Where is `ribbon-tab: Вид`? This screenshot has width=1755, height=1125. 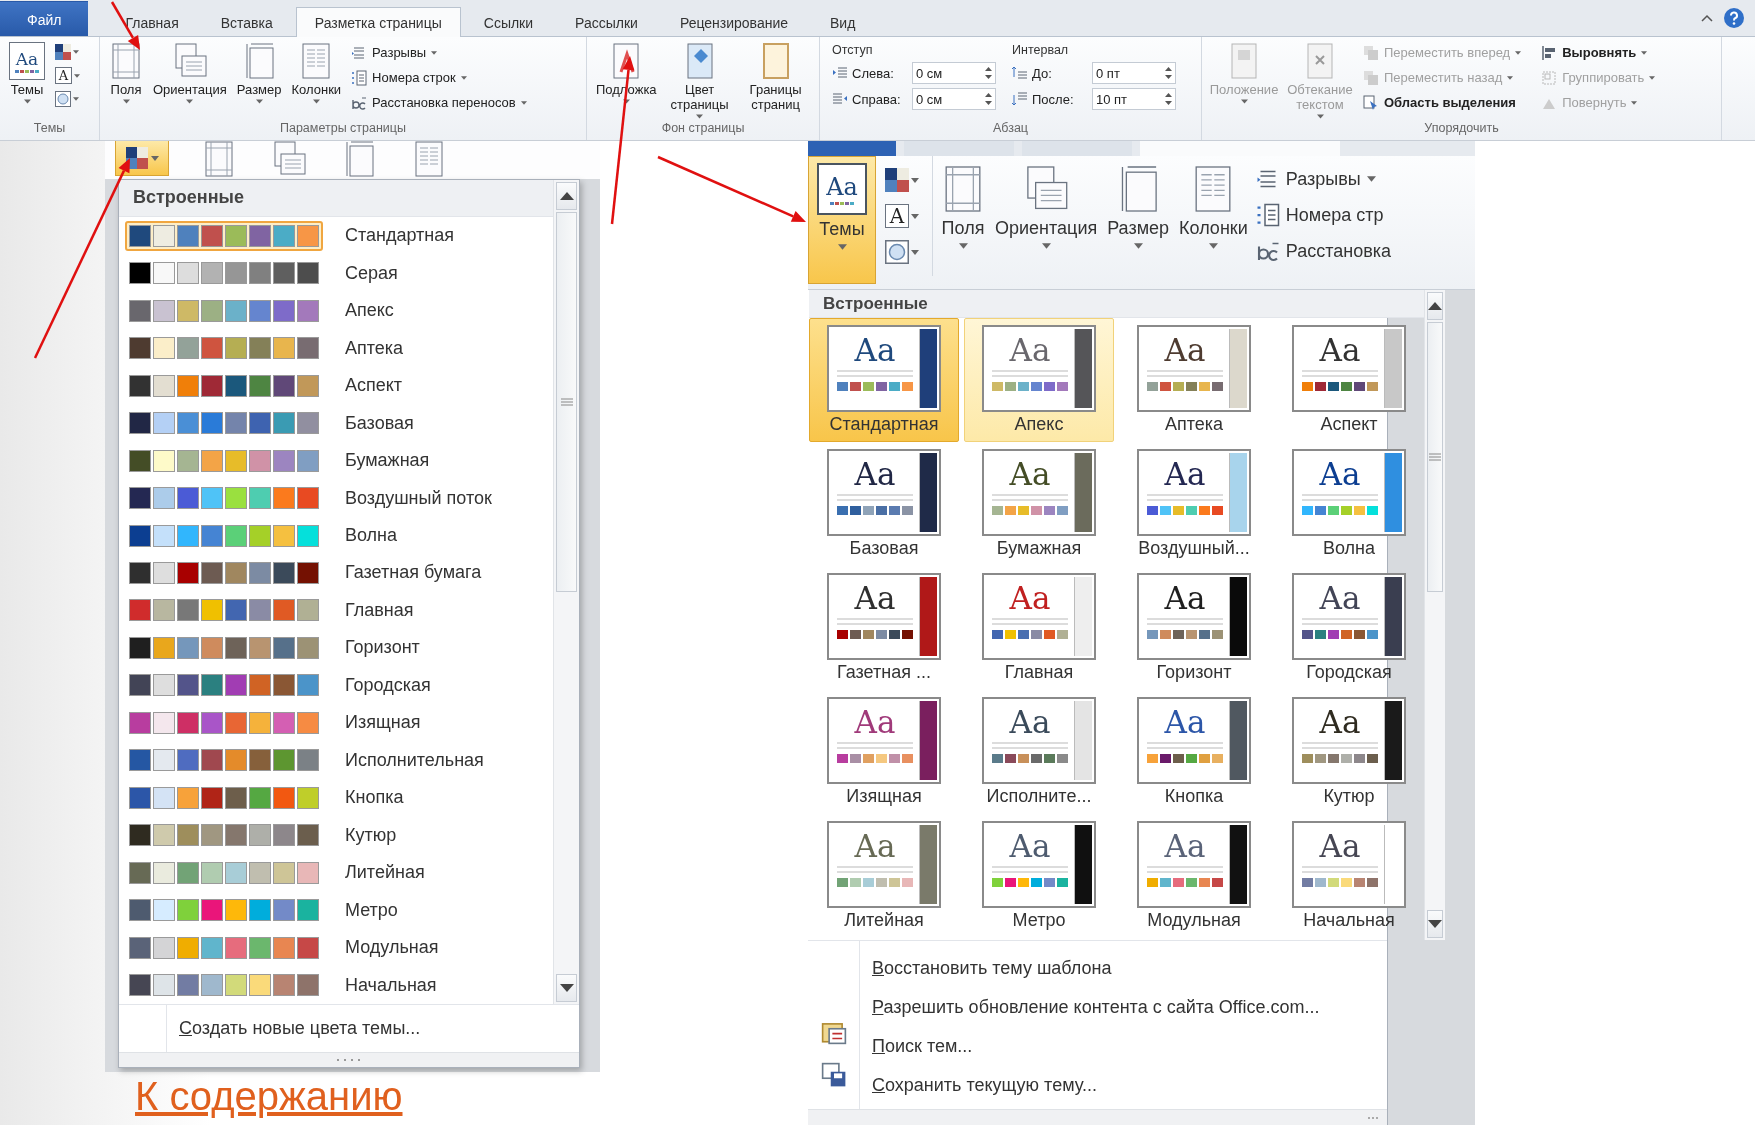
ribbon-tab: Вид is located at coordinates (843, 22).